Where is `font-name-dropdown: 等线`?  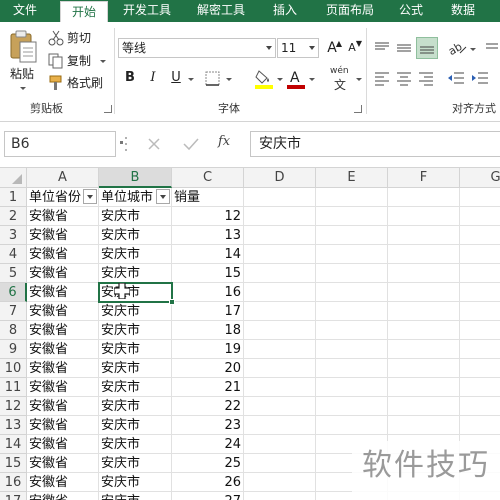 font-name-dropdown: 等线 is located at coordinates (197, 48).